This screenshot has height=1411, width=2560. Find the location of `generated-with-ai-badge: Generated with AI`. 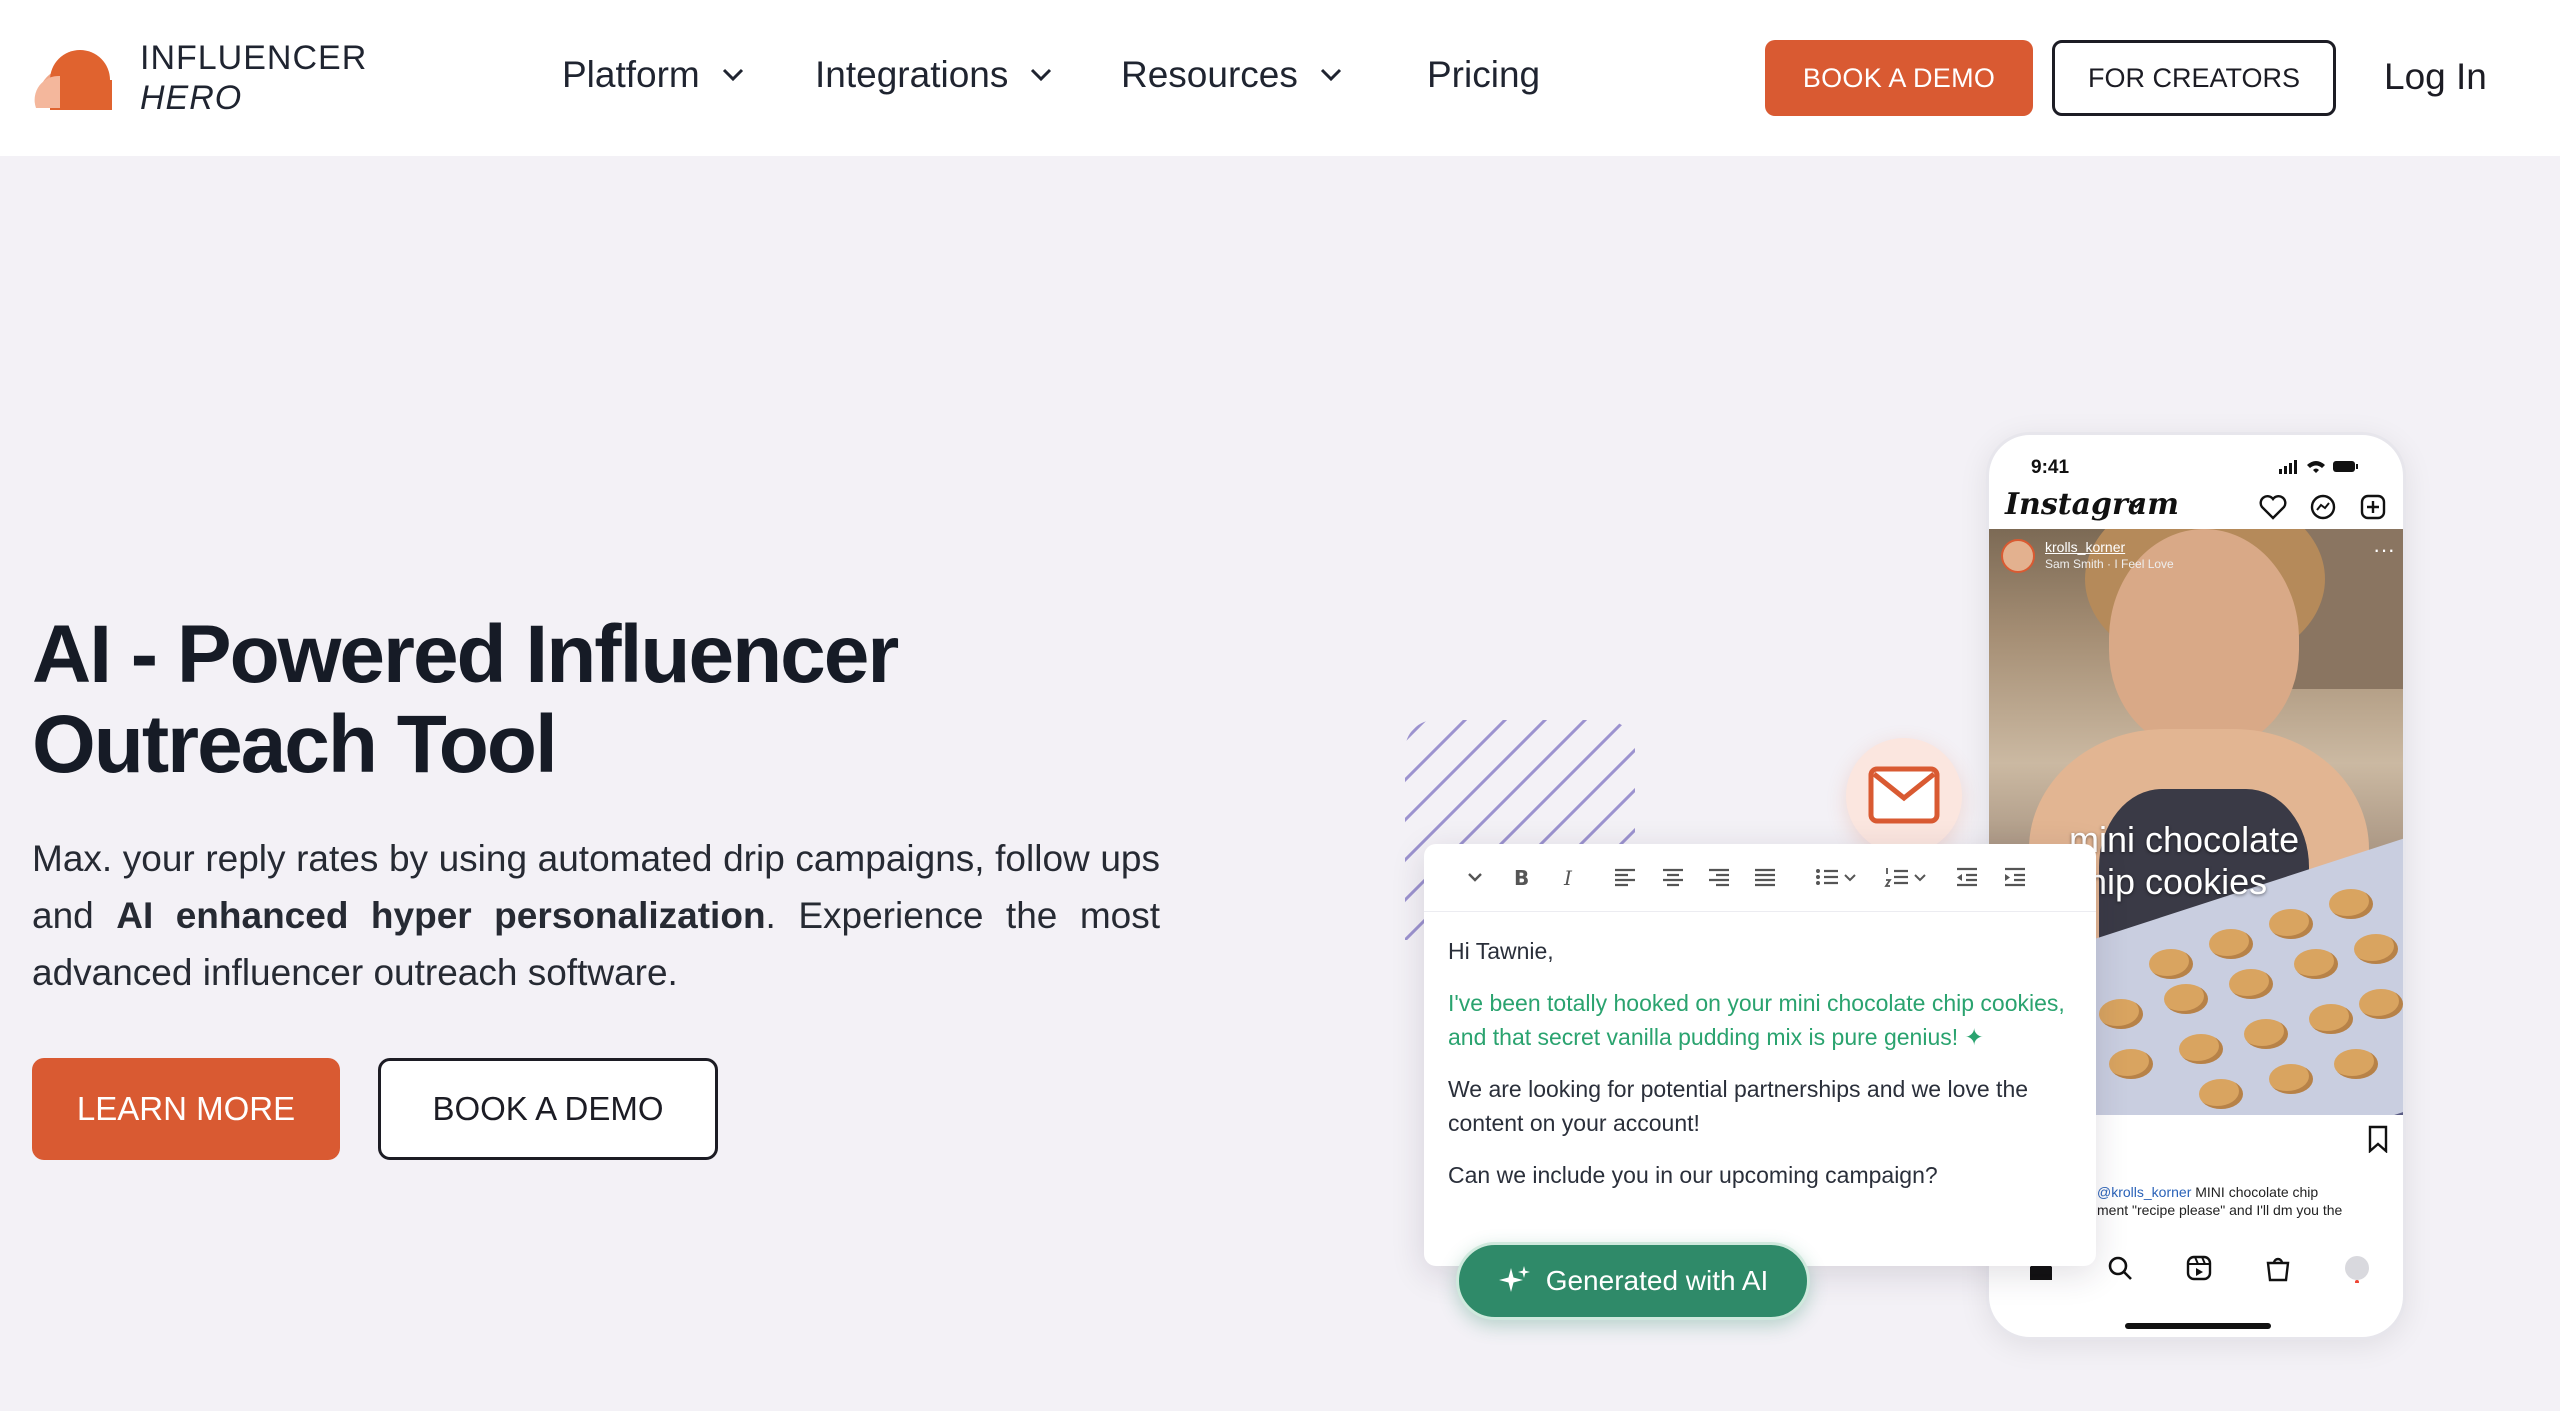

generated-with-ai-badge: Generated with AI is located at coordinates (1633, 1281).